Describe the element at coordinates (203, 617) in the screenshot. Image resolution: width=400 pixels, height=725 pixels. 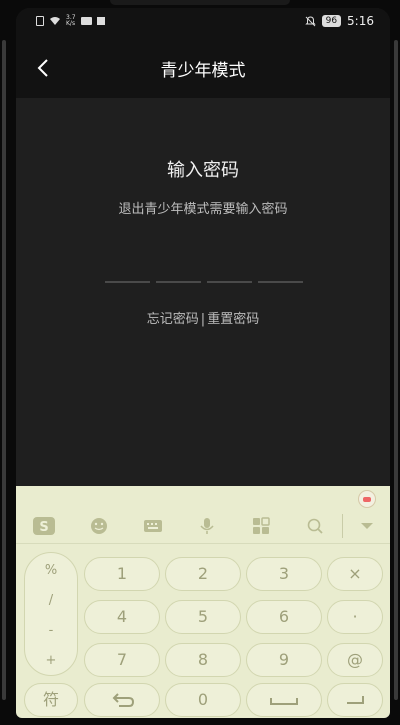
I see `key-5: 5` at that location.